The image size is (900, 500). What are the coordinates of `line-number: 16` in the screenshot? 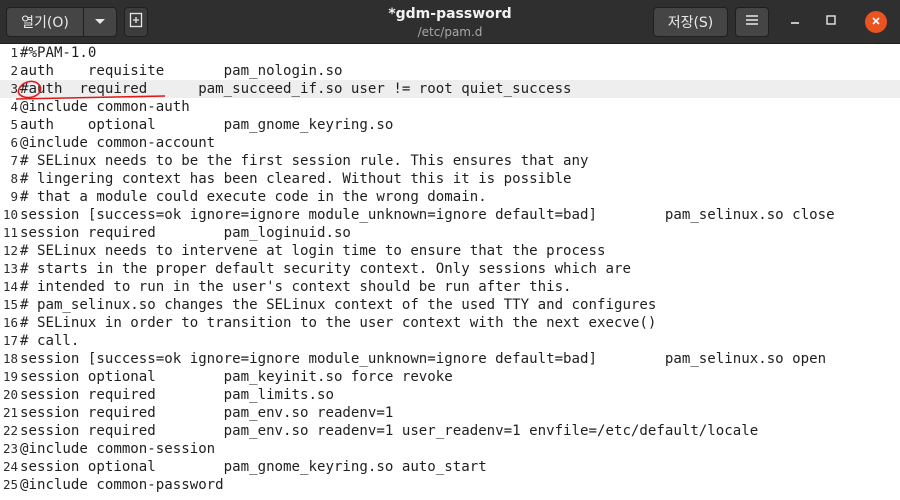 It's located at (10, 322).